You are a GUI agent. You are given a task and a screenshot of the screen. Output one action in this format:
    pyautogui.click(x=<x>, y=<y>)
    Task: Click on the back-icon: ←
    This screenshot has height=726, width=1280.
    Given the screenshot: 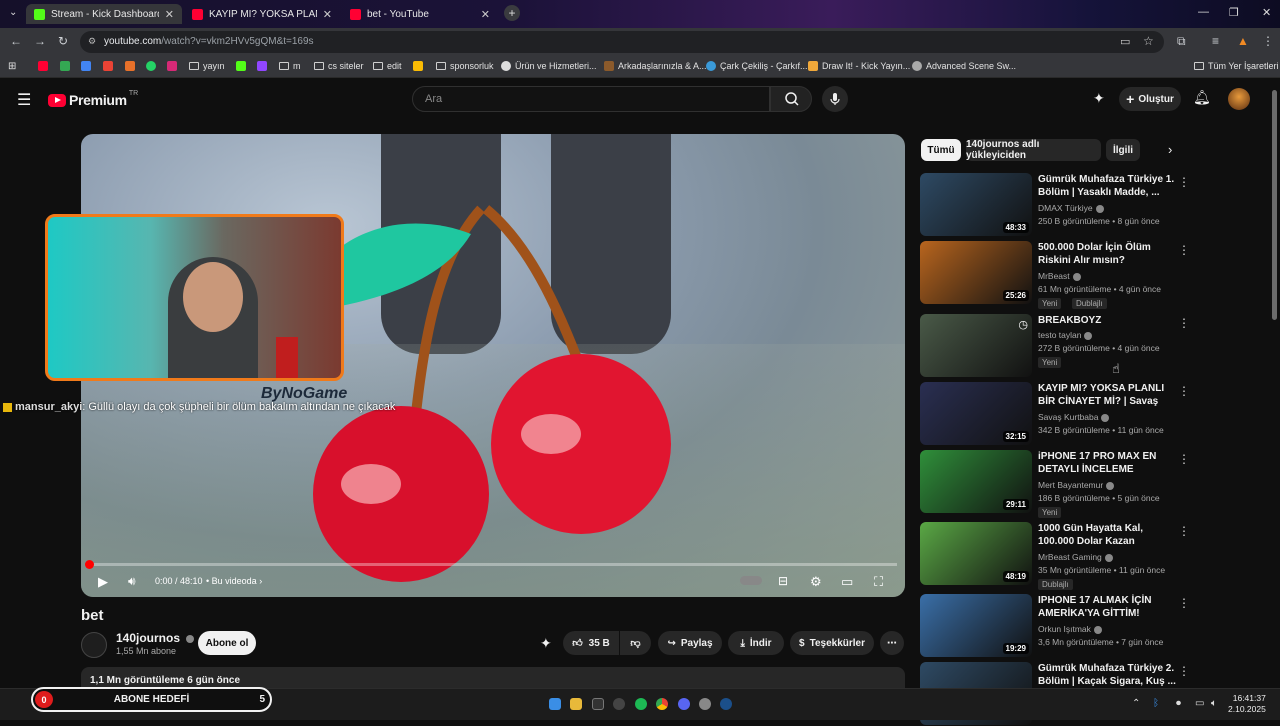 What is the action you would take?
    pyautogui.click(x=16, y=41)
    